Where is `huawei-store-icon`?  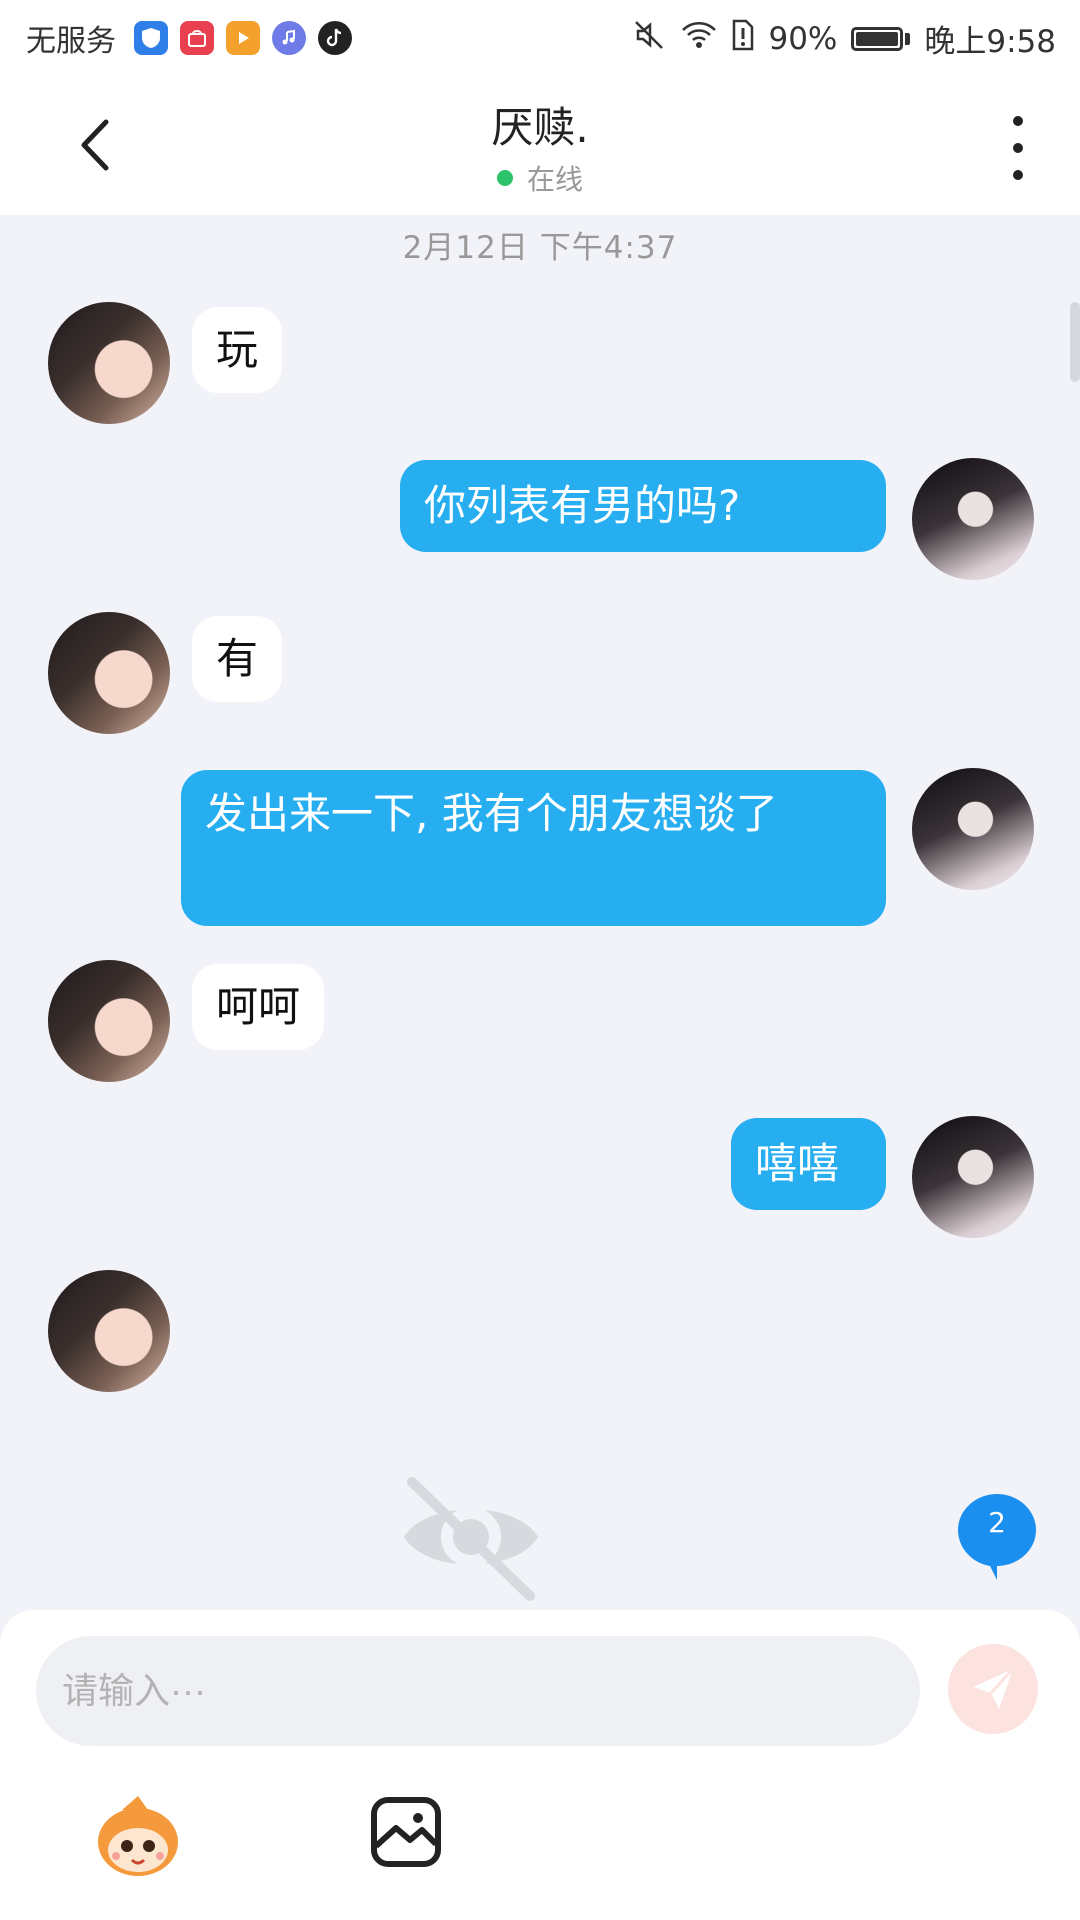 huawei-store-icon is located at coordinates (197, 38).